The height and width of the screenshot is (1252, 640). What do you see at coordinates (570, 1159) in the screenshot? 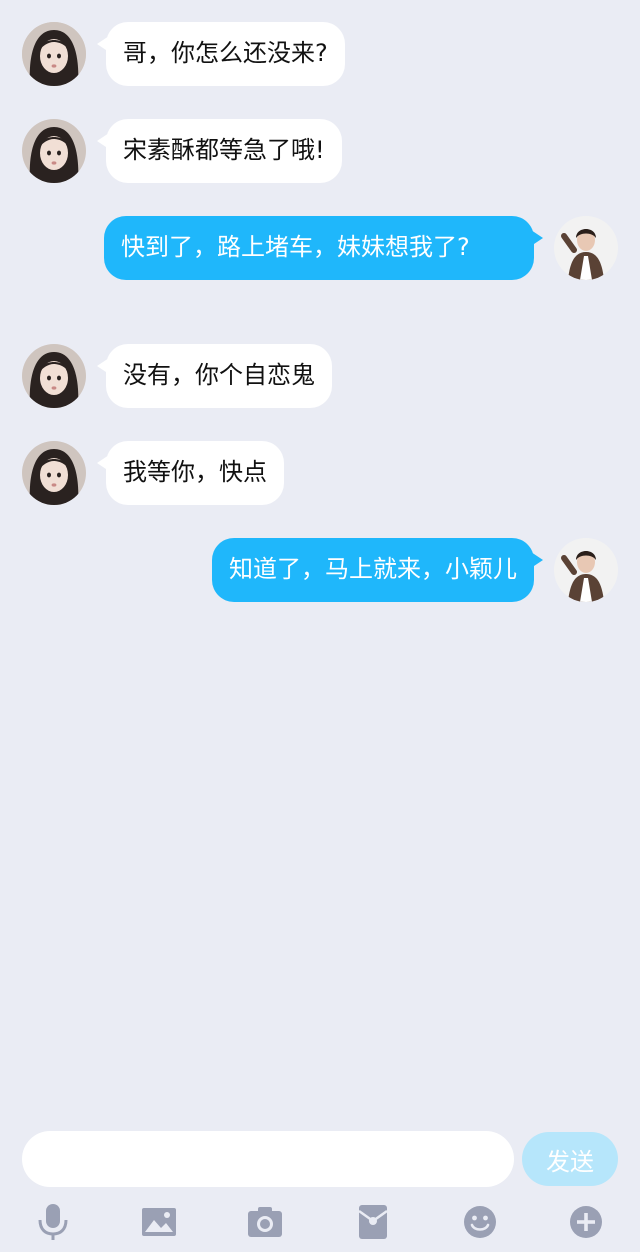
I see `send-button: 发送` at bounding box center [570, 1159].